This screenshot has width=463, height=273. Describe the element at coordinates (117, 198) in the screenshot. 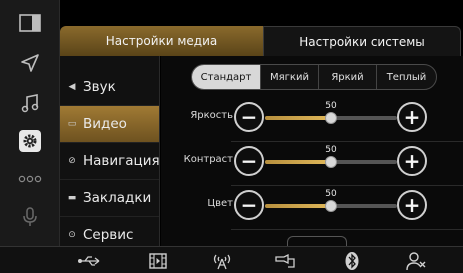

I see `menu-item-label: Закладки` at that location.